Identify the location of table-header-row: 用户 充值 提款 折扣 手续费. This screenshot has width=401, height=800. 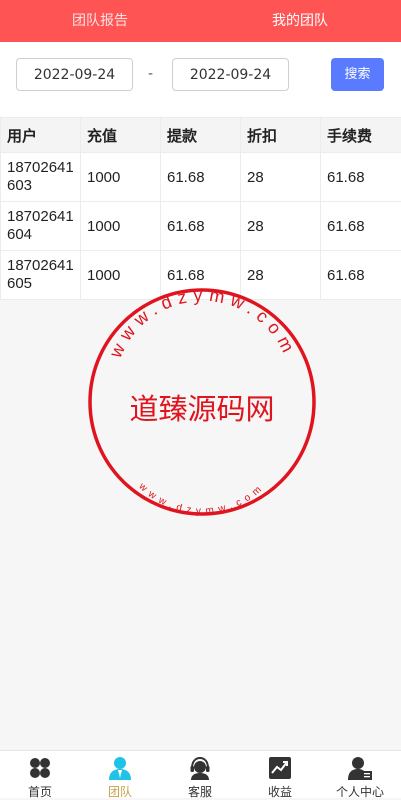
(201, 135).